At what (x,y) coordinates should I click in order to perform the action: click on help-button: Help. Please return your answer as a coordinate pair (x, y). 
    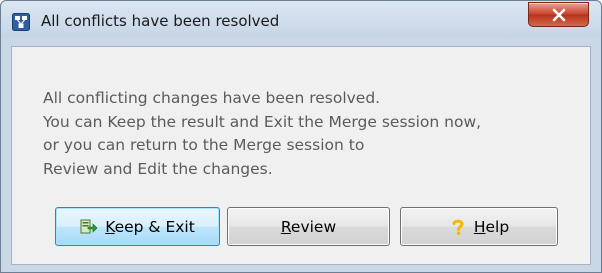
    Looking at the image, I should click on (479, 226).